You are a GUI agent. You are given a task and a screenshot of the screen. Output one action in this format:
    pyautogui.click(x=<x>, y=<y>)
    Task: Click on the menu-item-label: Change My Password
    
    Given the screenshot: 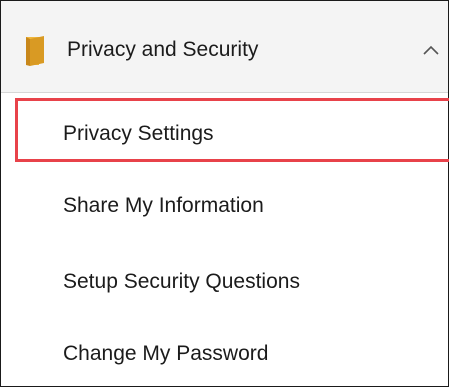 What is the action you would take?
    pyautogui.click(x=166, y=353)
    